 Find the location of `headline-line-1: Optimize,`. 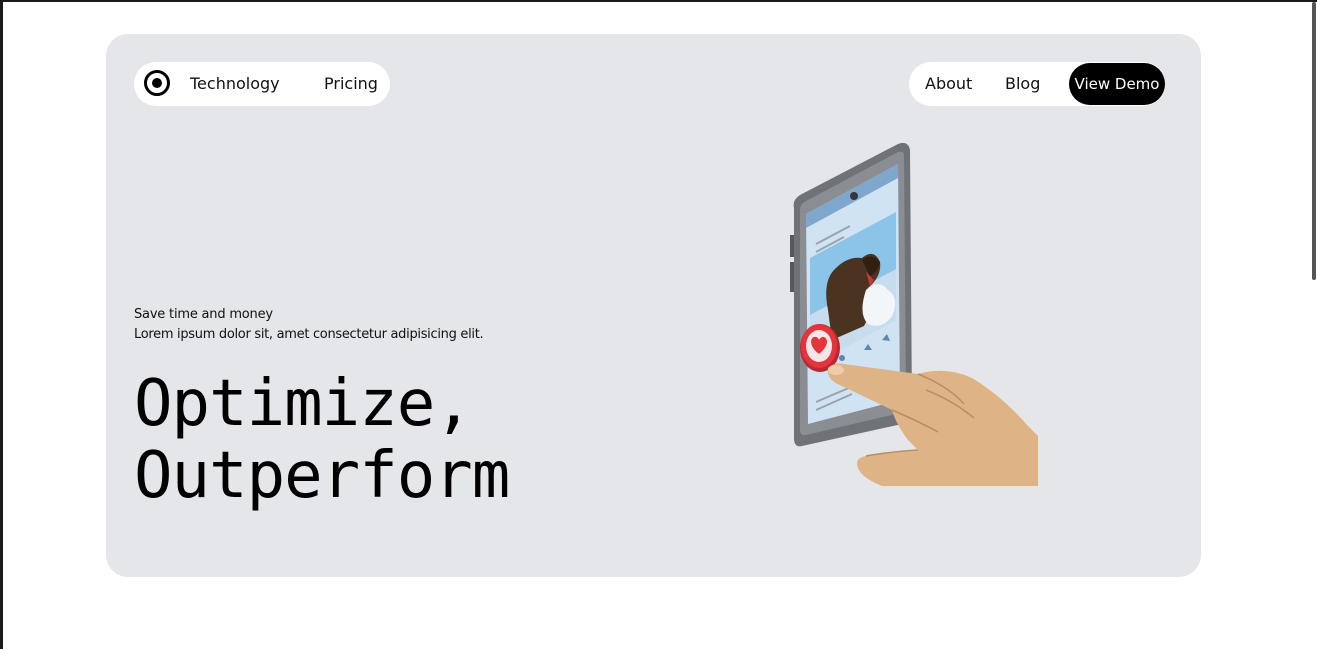

headline-line-1: Optimize, is located at coordinates (303, 404).